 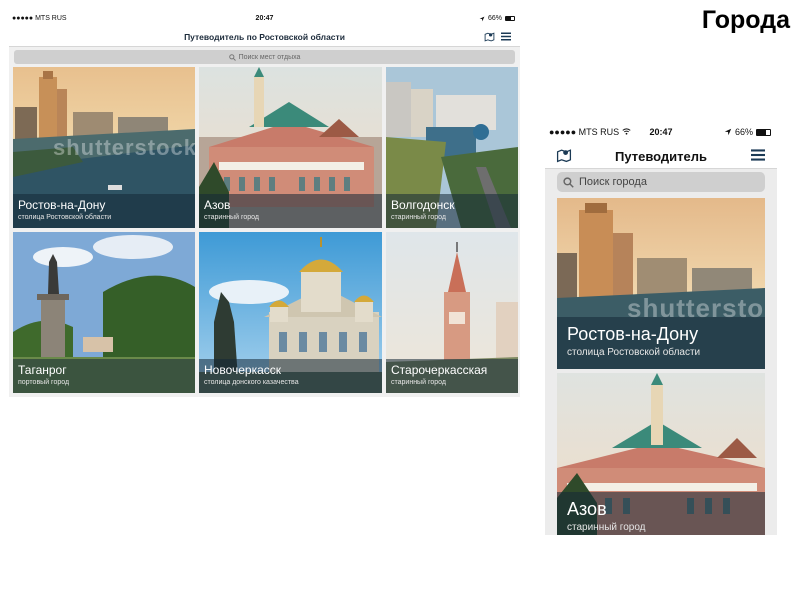 What do you see at coordinates (290, 312) in the screenshot?
I see `city-tile-novocherkassk: Новочеркасск столица донского казачества` at bounding box center [290, 312].